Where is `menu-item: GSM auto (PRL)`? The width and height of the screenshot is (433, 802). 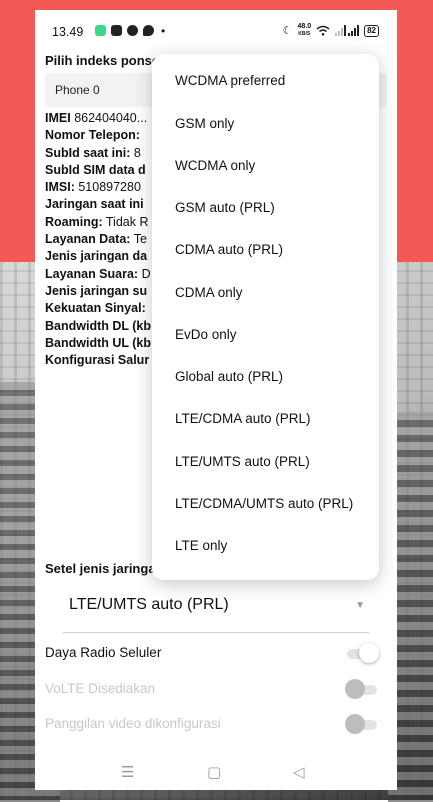
menu-item: GSM auto (PRL) is located at coordinates (265, 209).